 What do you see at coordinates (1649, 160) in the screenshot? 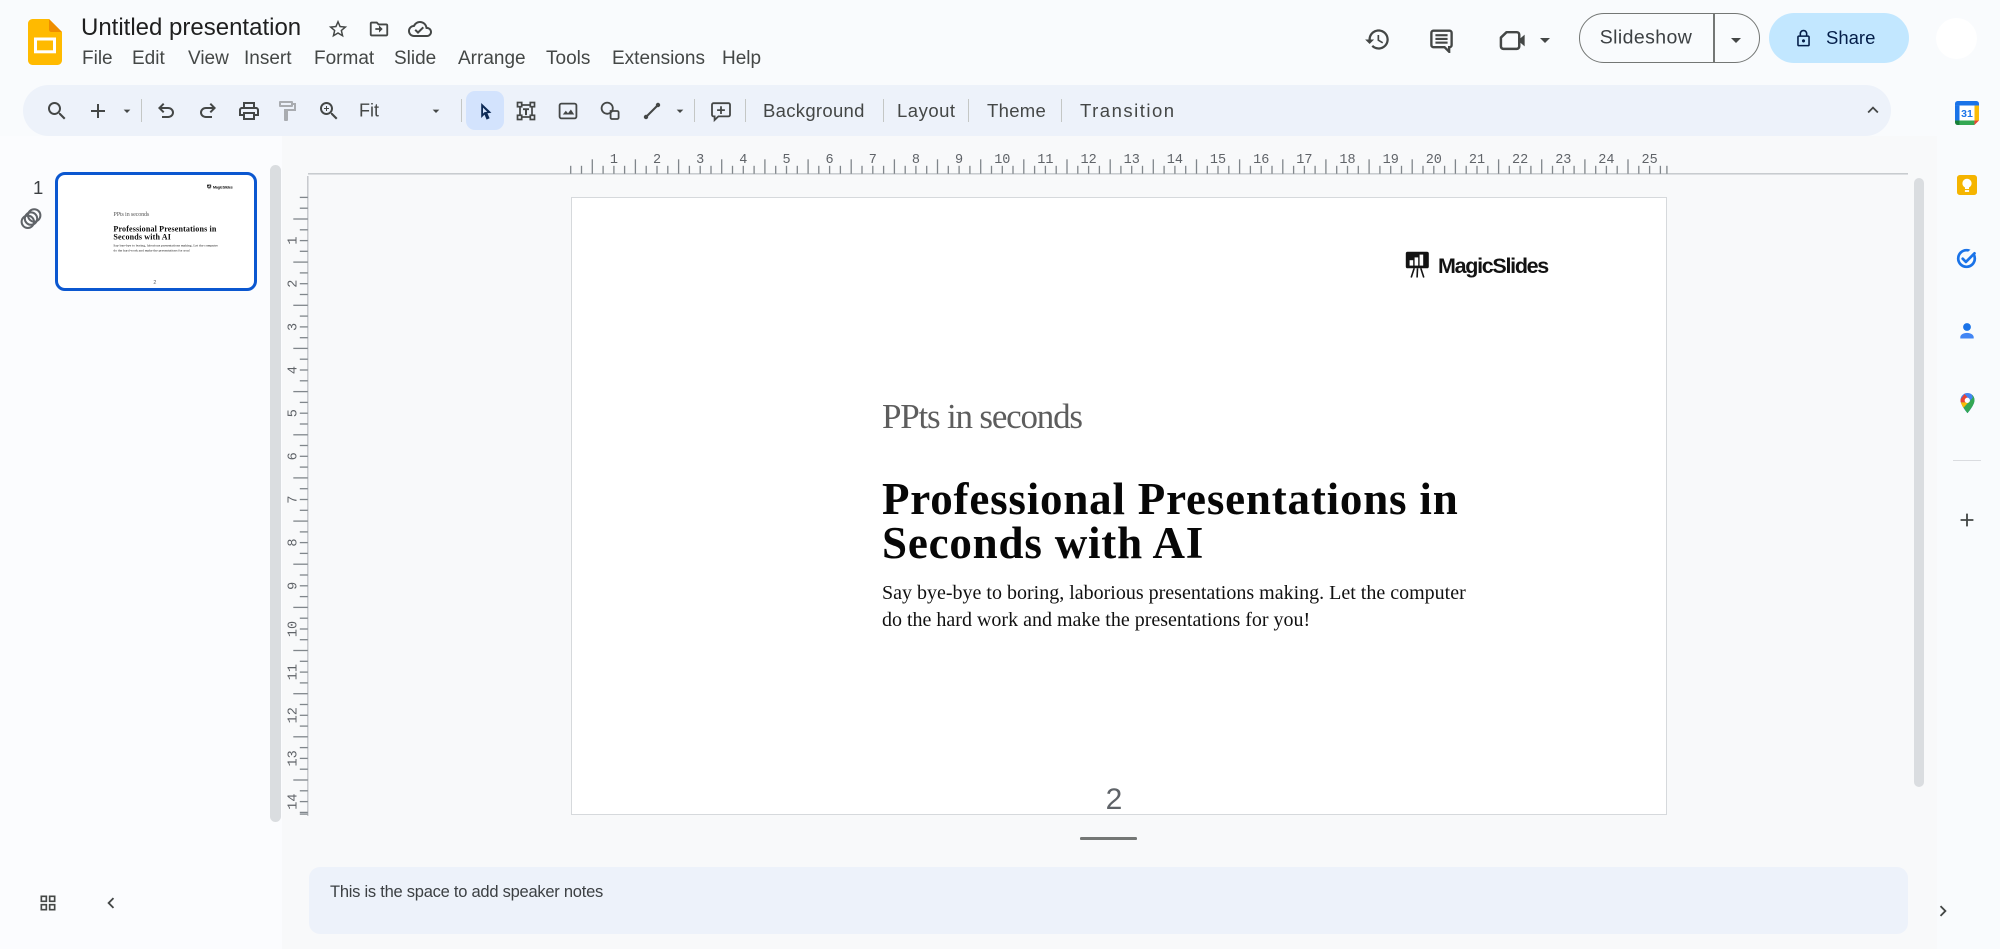
I see `svg-text: 25` at bounding box center [1649, 160].